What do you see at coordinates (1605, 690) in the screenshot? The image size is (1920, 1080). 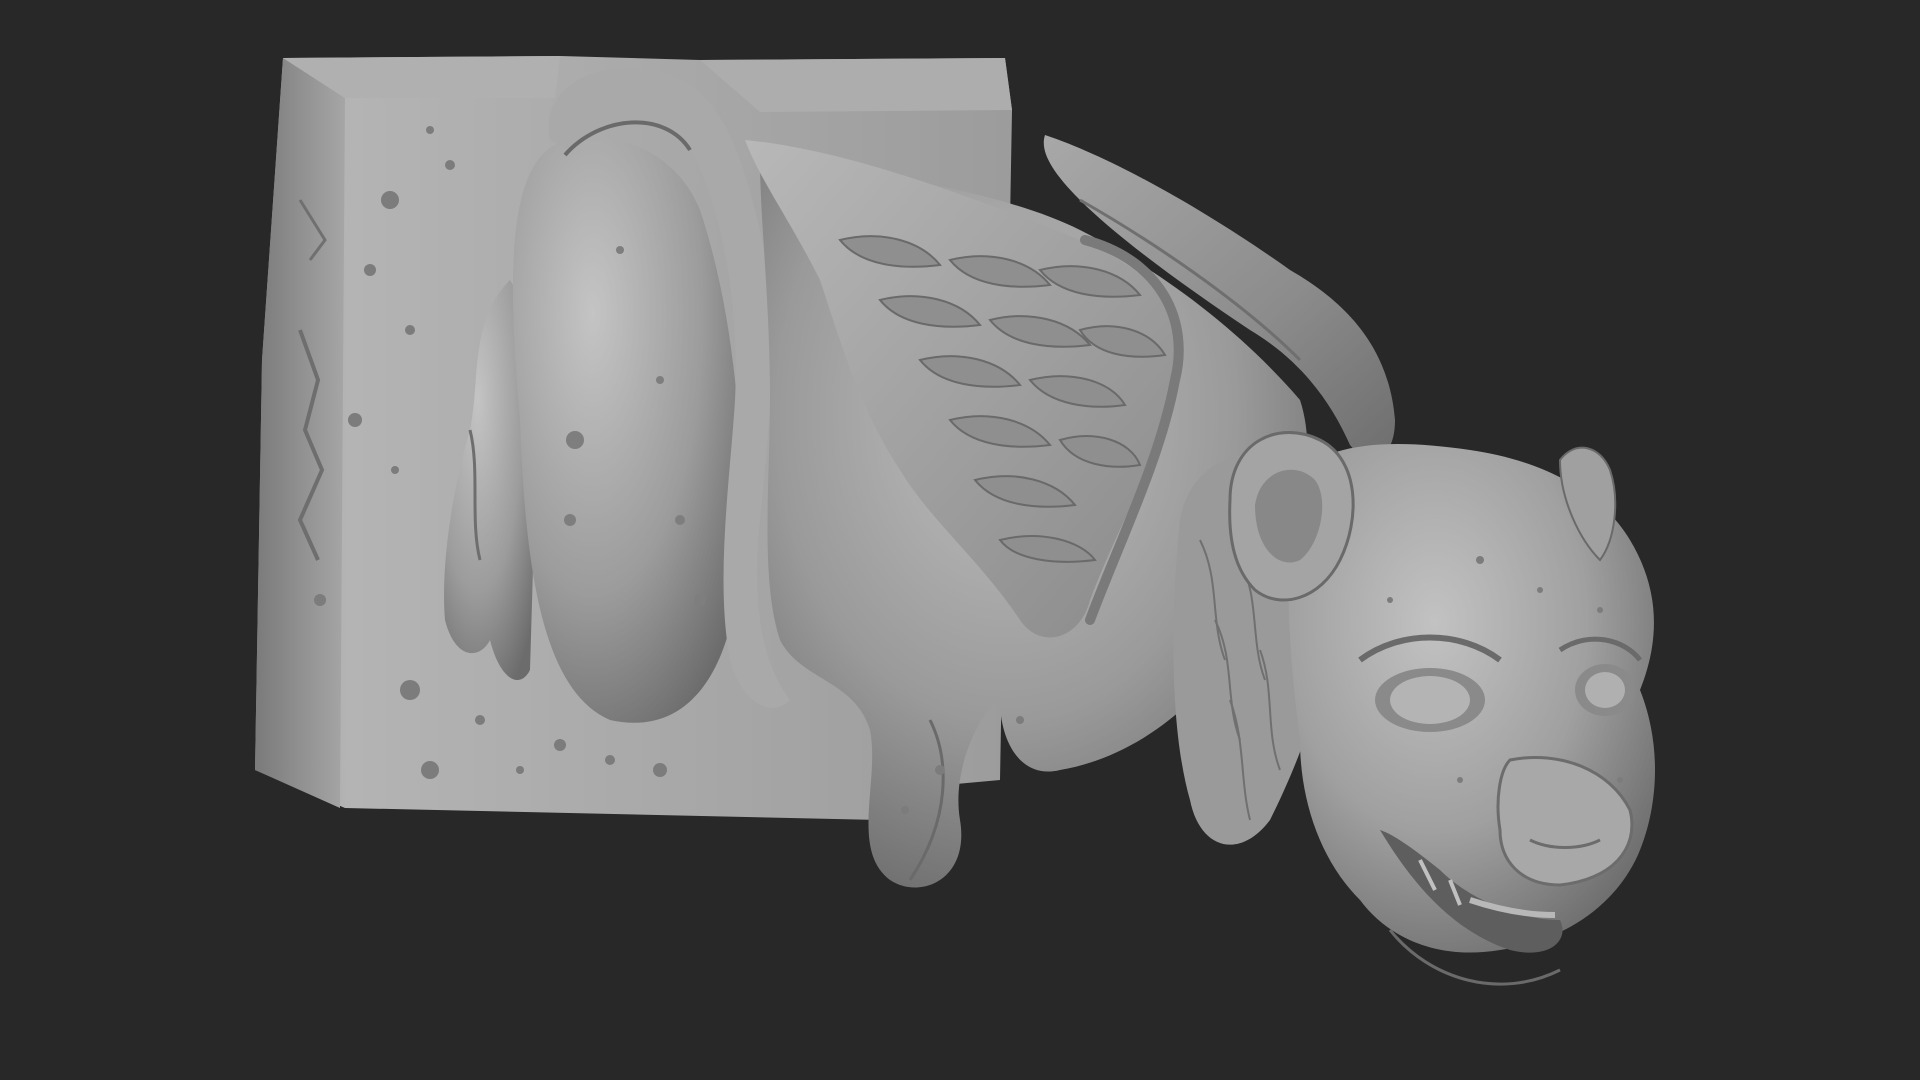 I see `eye-right` at bounding box center [1605, 690].